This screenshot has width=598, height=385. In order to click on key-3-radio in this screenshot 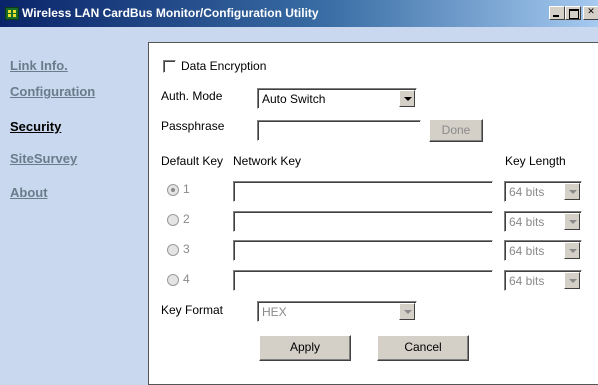, I will do `click(173, 250)`.